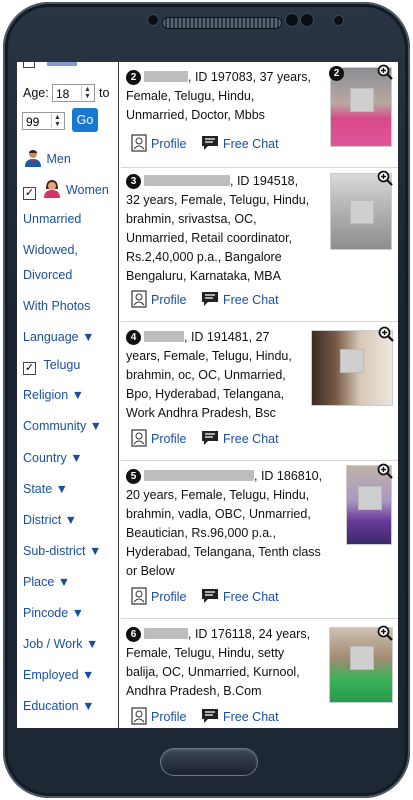 The width and height of the screenshot is (413, 800). What do you see at coordinates (46, 582) in the screenshot?
I see `place-dropdown: Place ▼` at bounding box center [46, 582].